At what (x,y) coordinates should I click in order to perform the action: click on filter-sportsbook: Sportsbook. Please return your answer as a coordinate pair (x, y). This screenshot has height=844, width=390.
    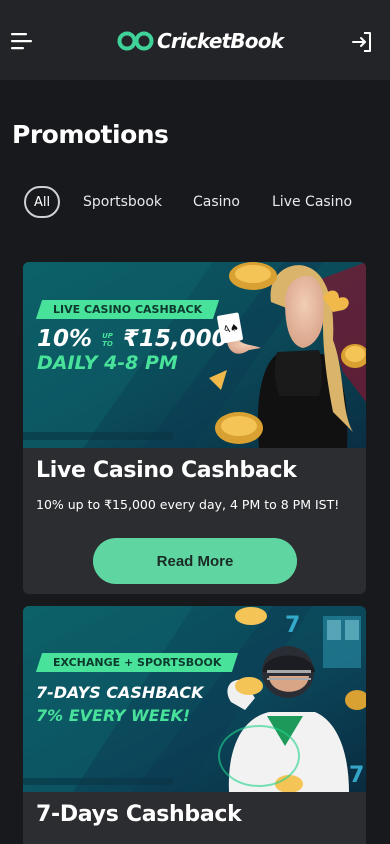
    Looking at the image, I should click on (122, 202).